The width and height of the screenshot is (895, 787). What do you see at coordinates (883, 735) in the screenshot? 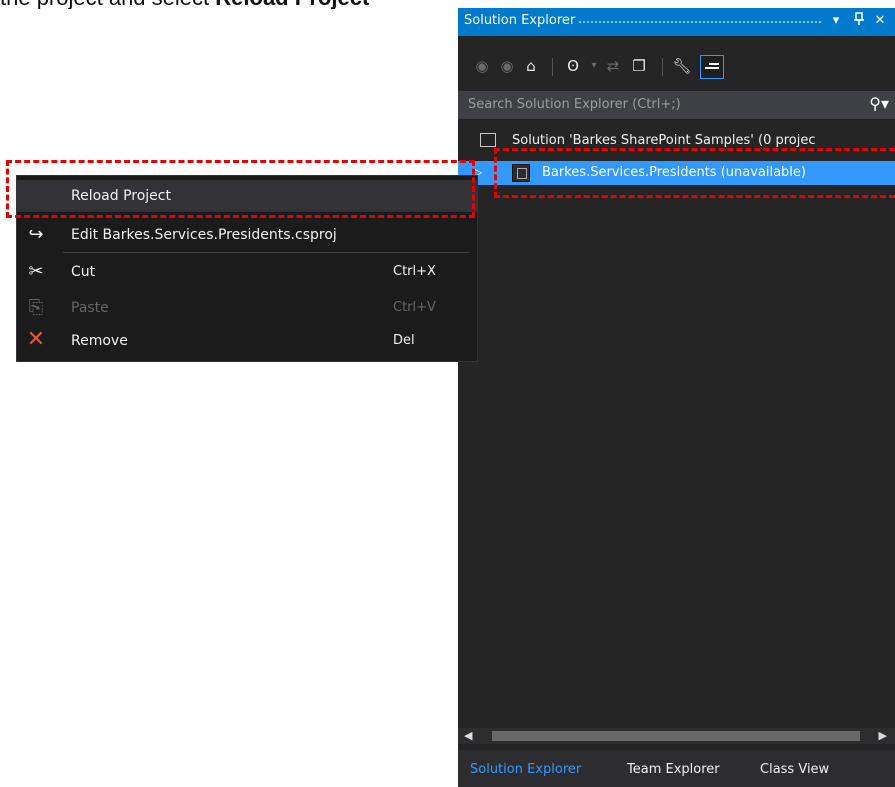
I see `scroll-right-icon: ▶` at bounding box center [883, 735].